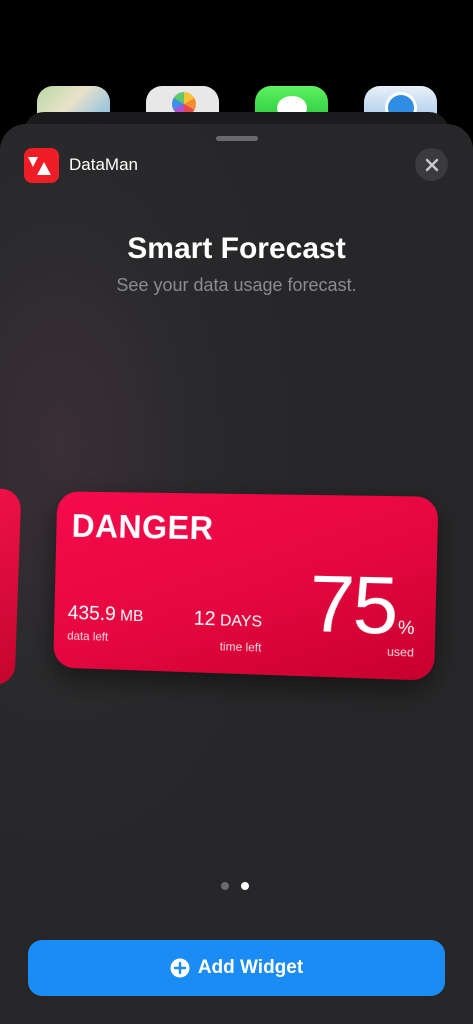 Image resolution: width=473 pixels, height=1024 pixels. I want to click on time-left-label: time left, so click(227, 647).